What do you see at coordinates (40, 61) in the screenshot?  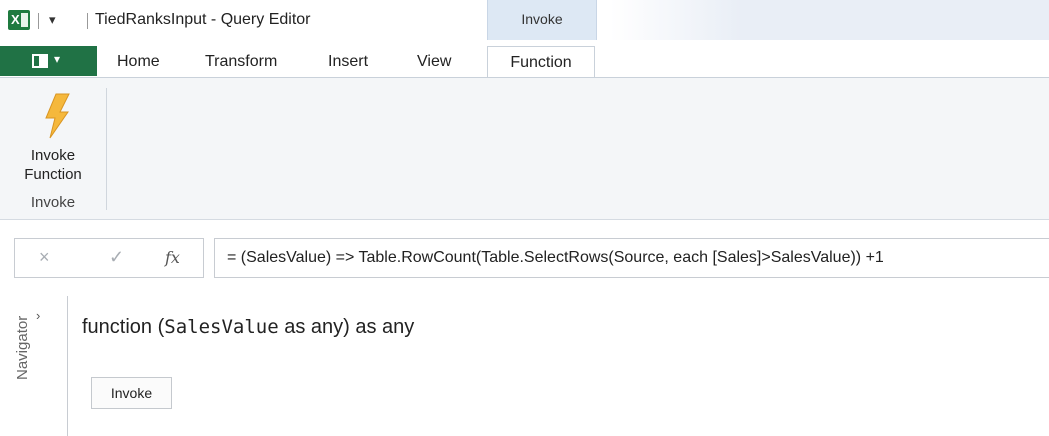 I see `file-menu-icon` at bounding box center [40, 61].